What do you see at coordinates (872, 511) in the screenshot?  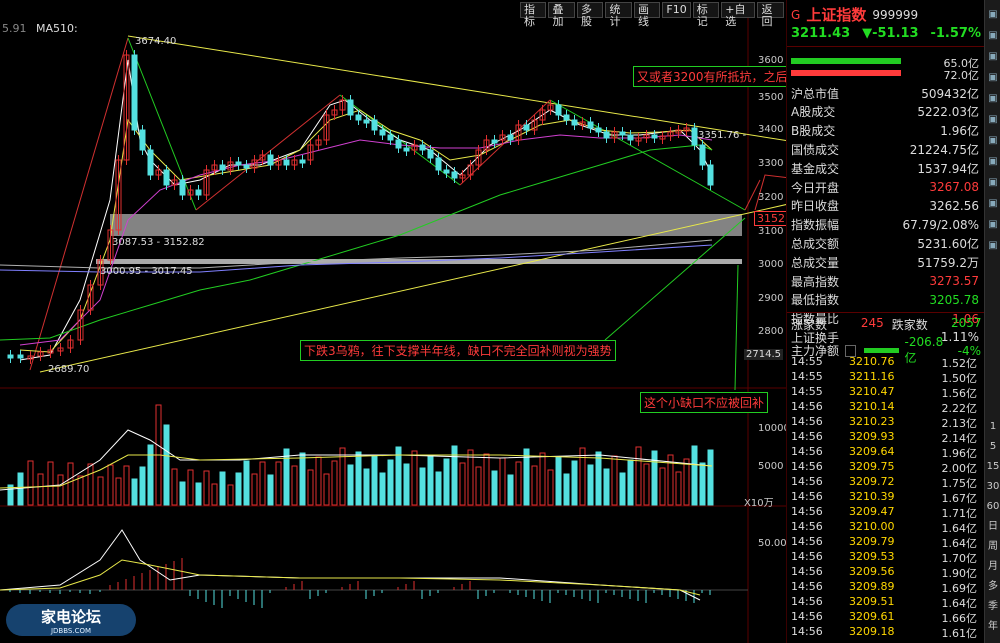 I see `tick-price: 3209.47` at bounding box center [872, 511].